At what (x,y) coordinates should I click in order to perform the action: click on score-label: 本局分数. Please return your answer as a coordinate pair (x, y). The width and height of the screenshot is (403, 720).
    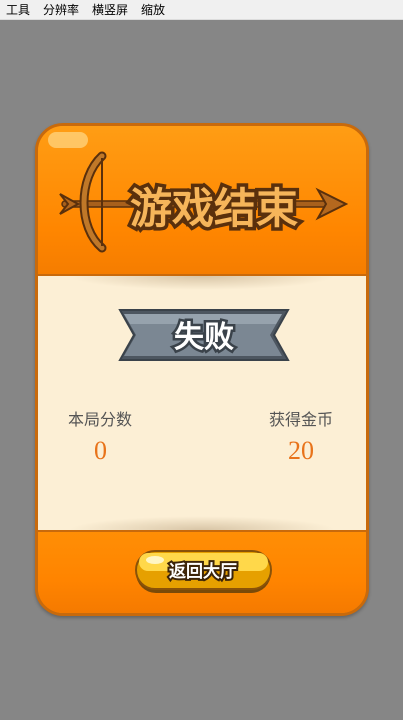
    Looking at the image, I should click on (100, 420).